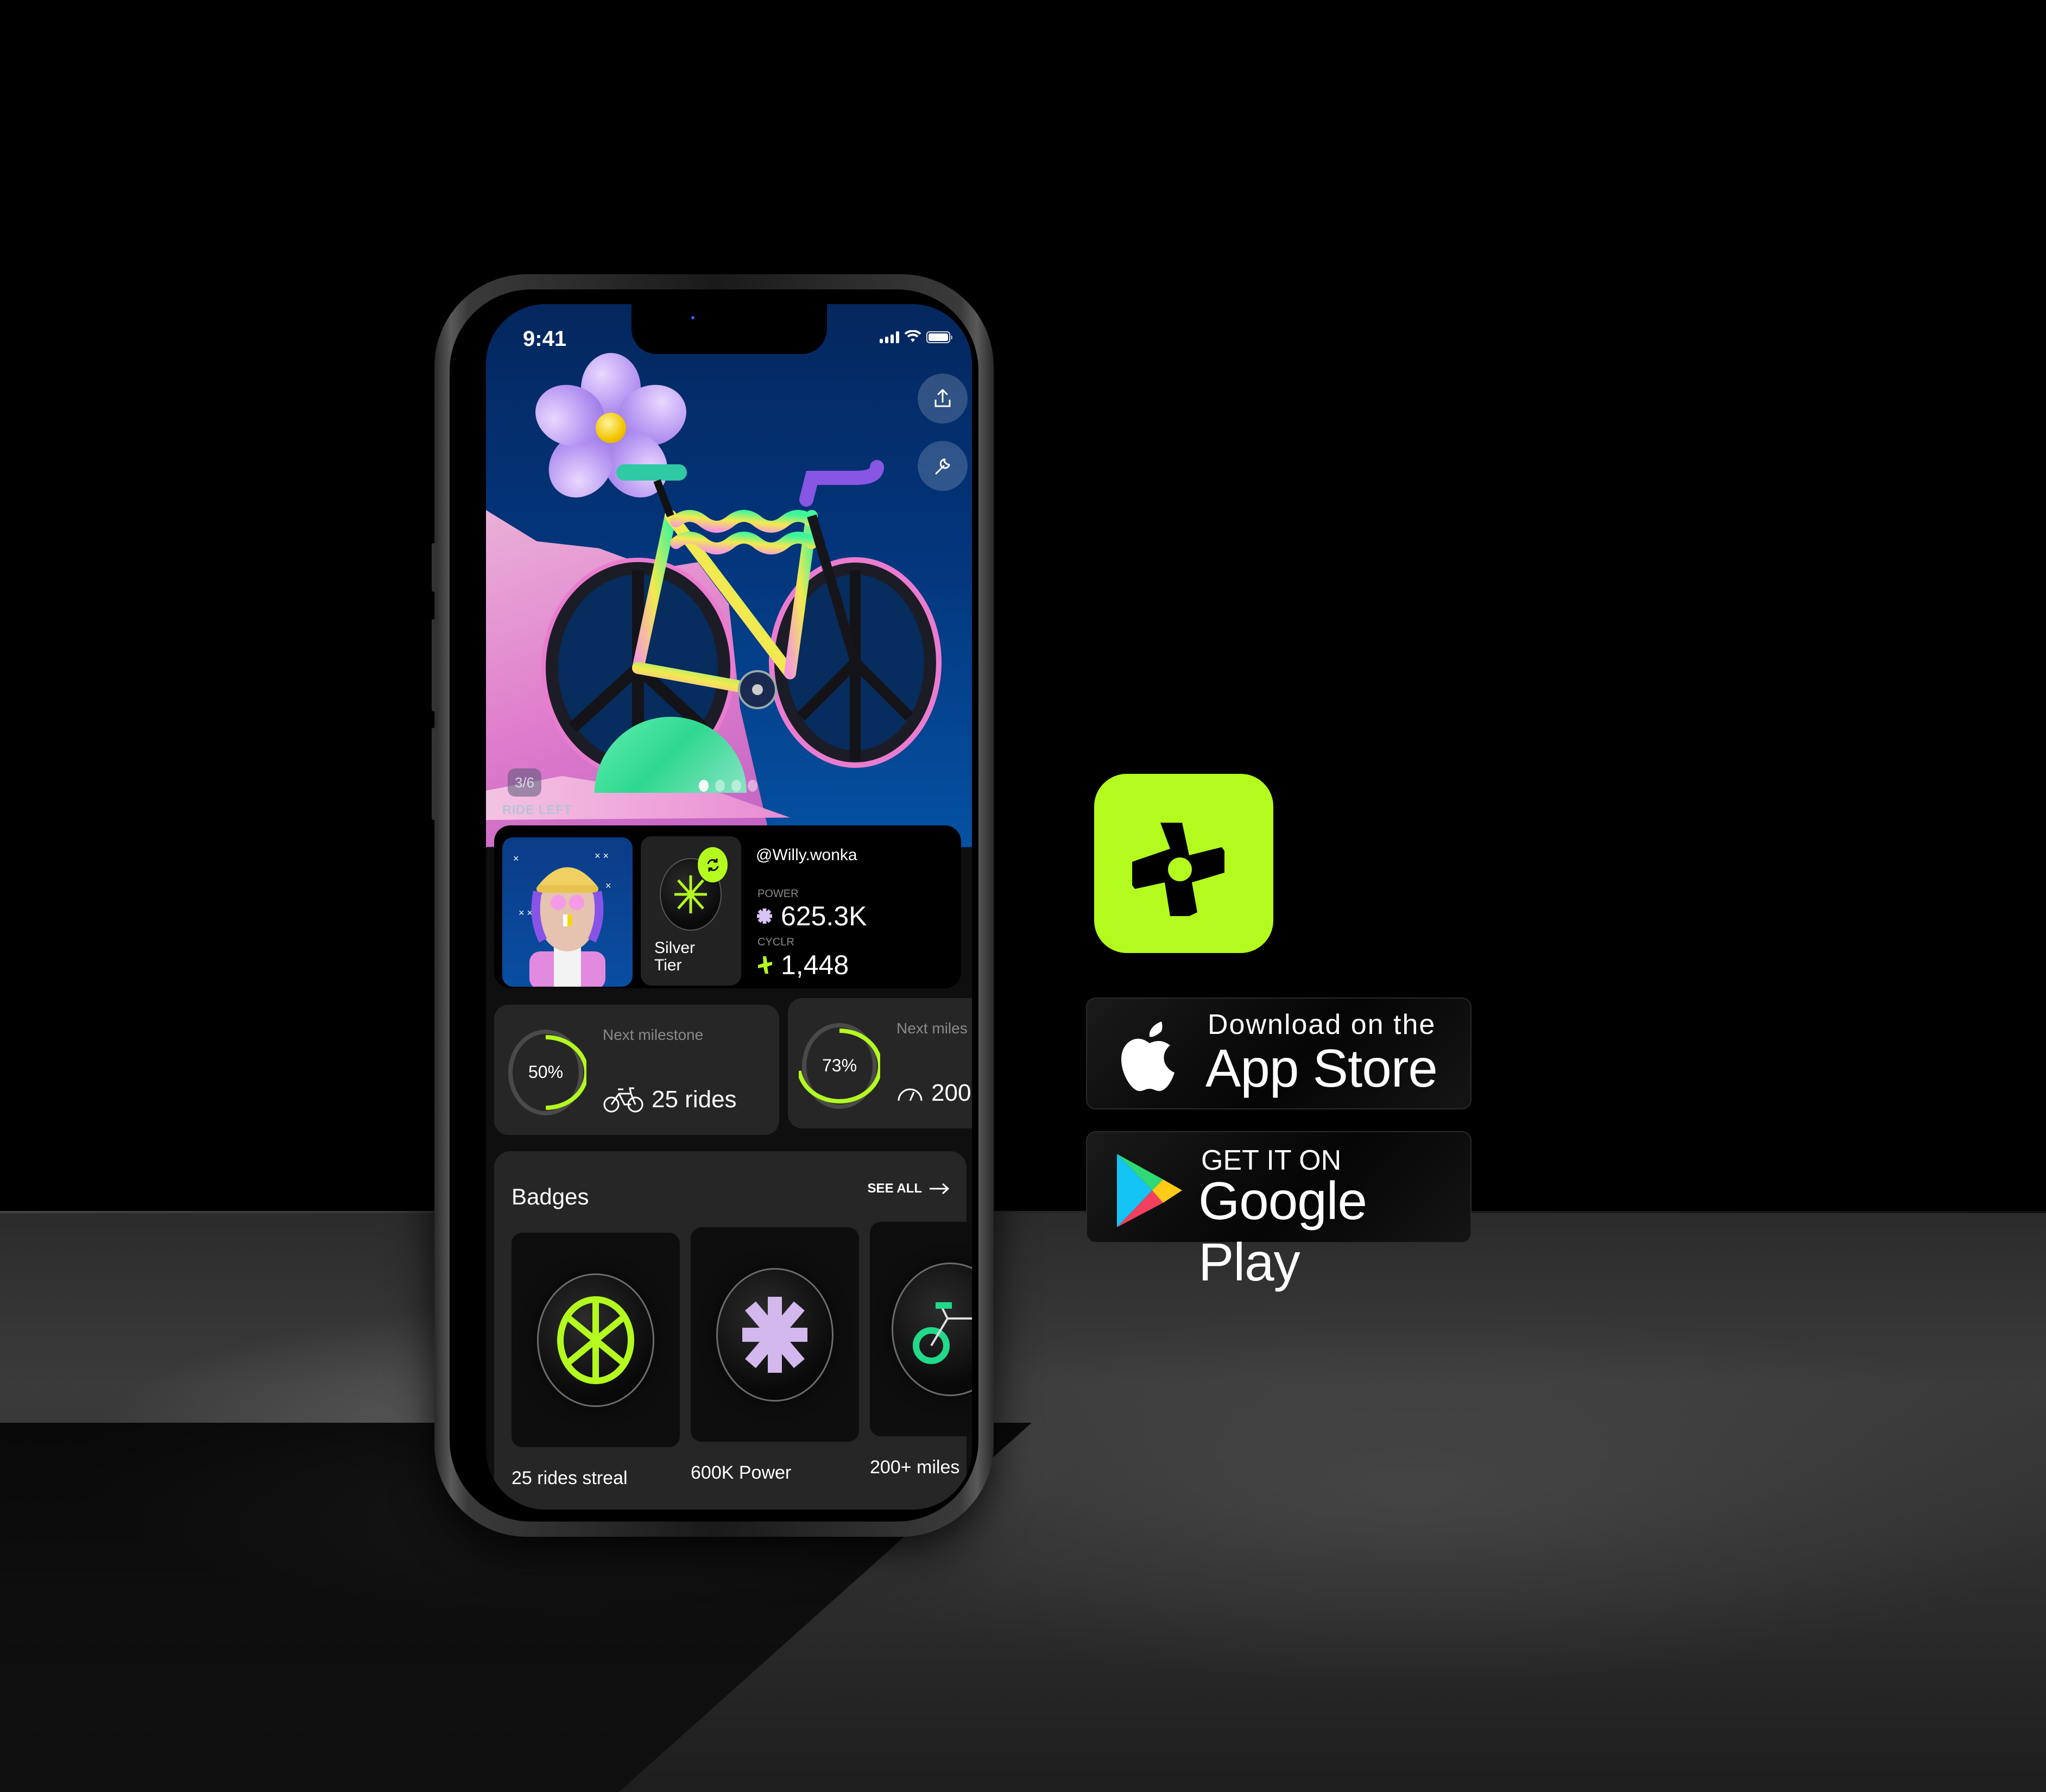  I want to click on bike-badge-icon, so click(943, 1333).